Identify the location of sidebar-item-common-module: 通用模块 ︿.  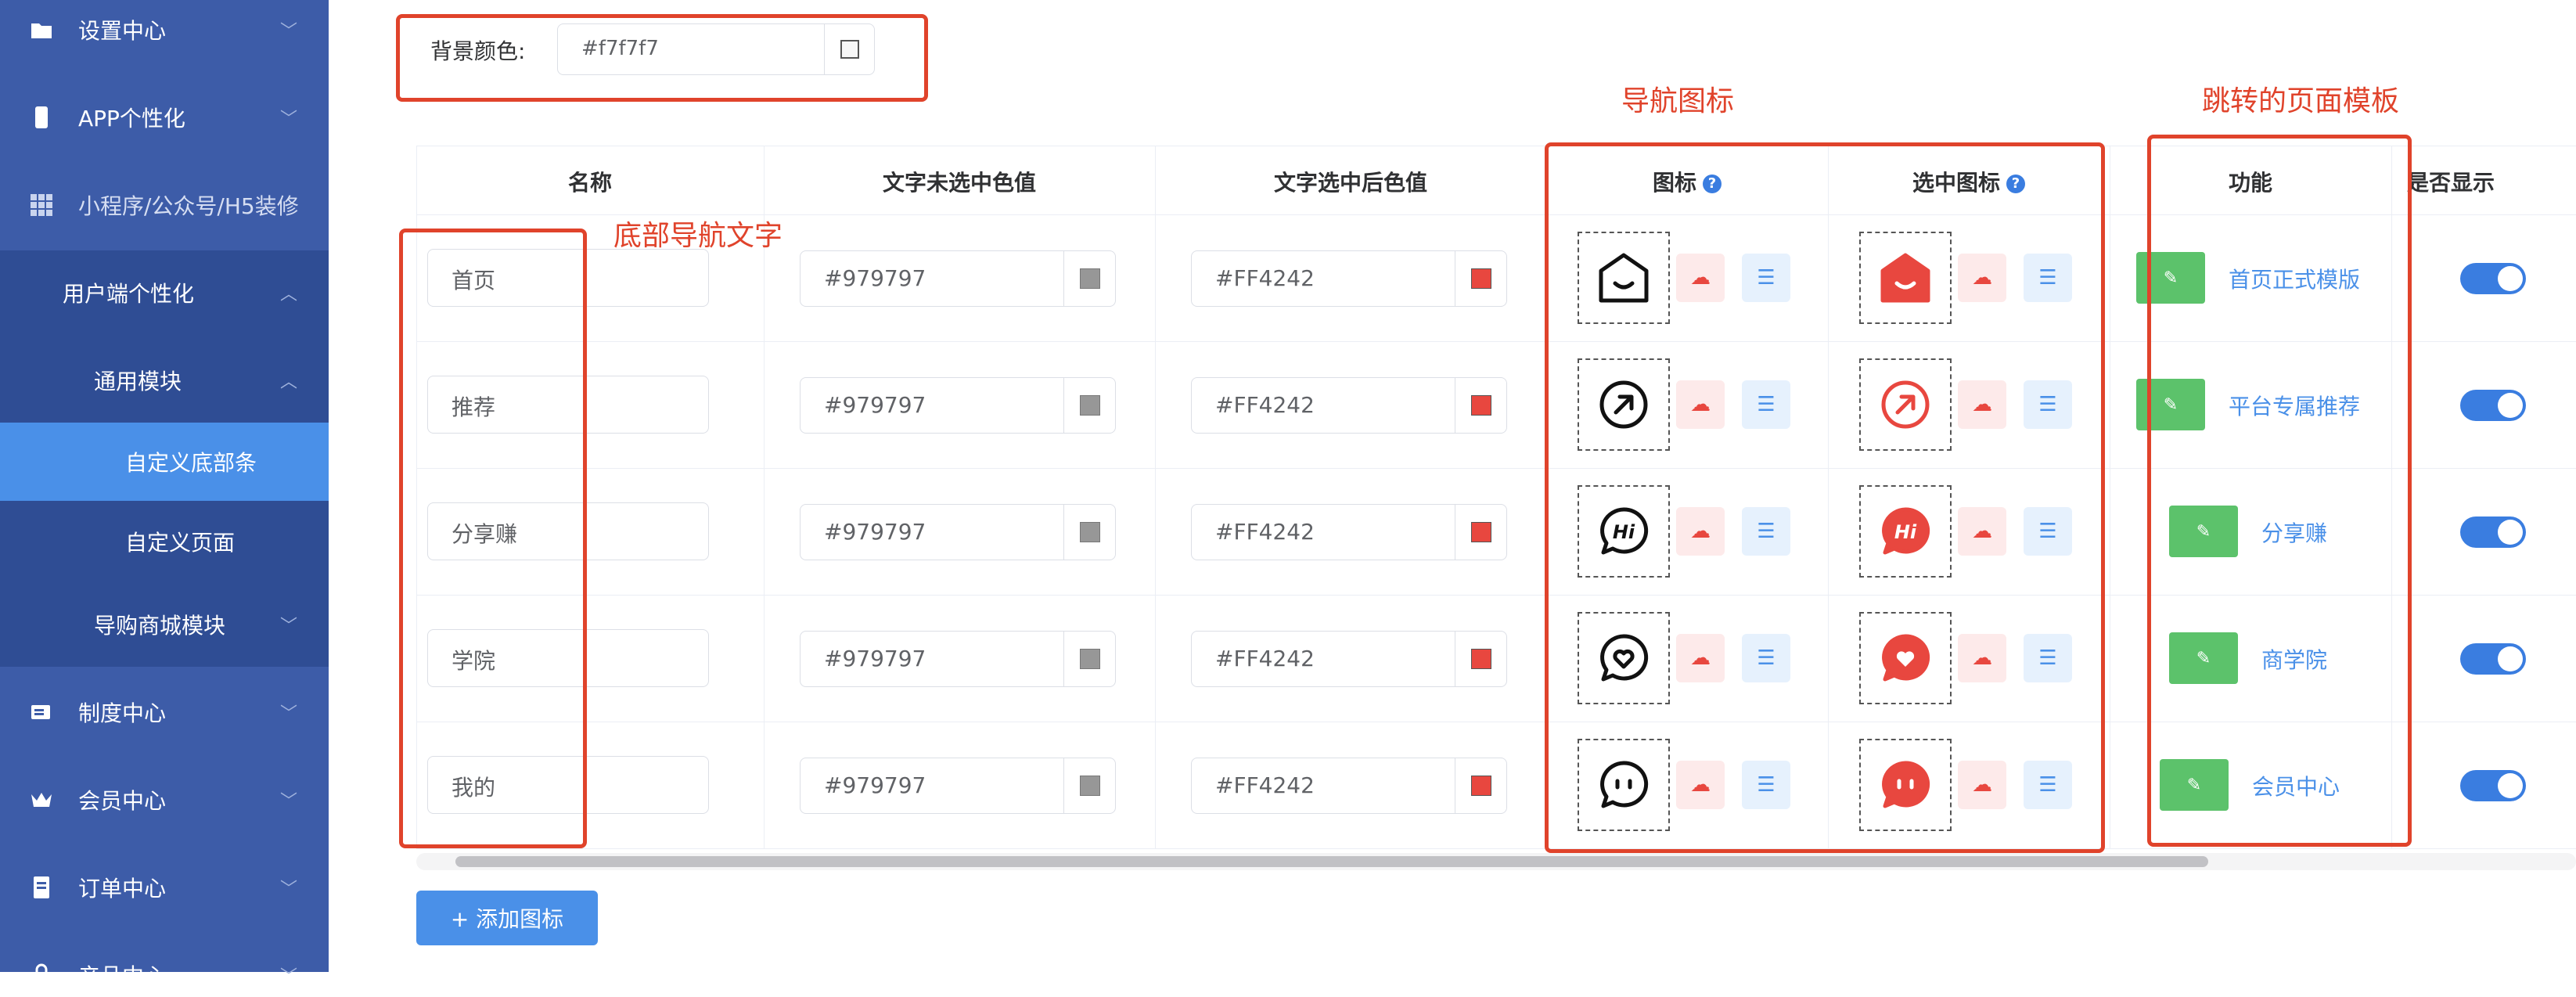
(165, 380).